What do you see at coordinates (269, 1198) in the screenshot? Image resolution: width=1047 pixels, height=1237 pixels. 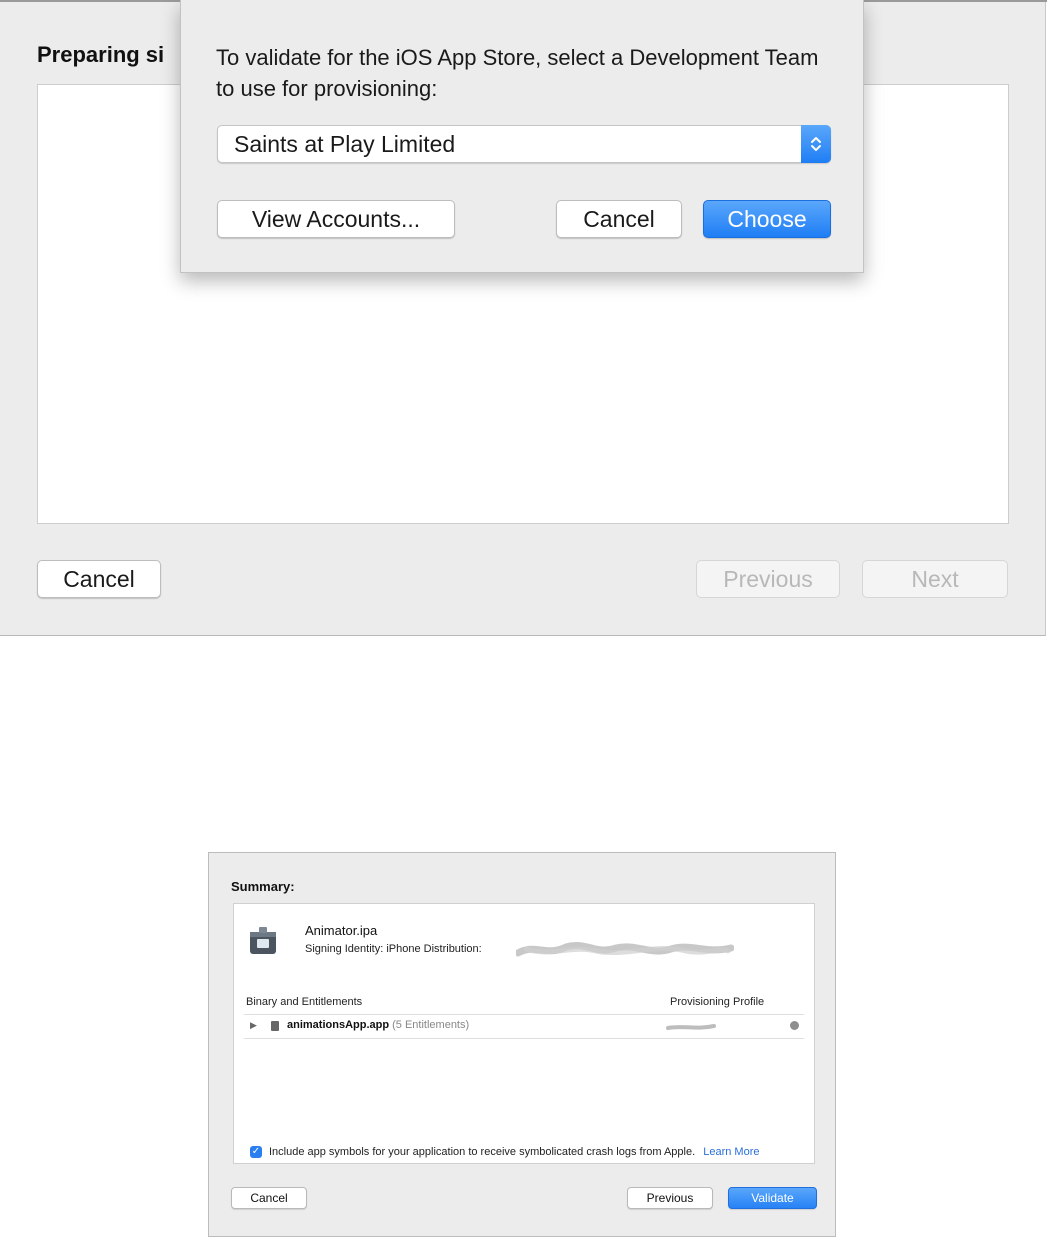 I see `summary-cancel-button: Cancel` at bounding box center [269, 1198].